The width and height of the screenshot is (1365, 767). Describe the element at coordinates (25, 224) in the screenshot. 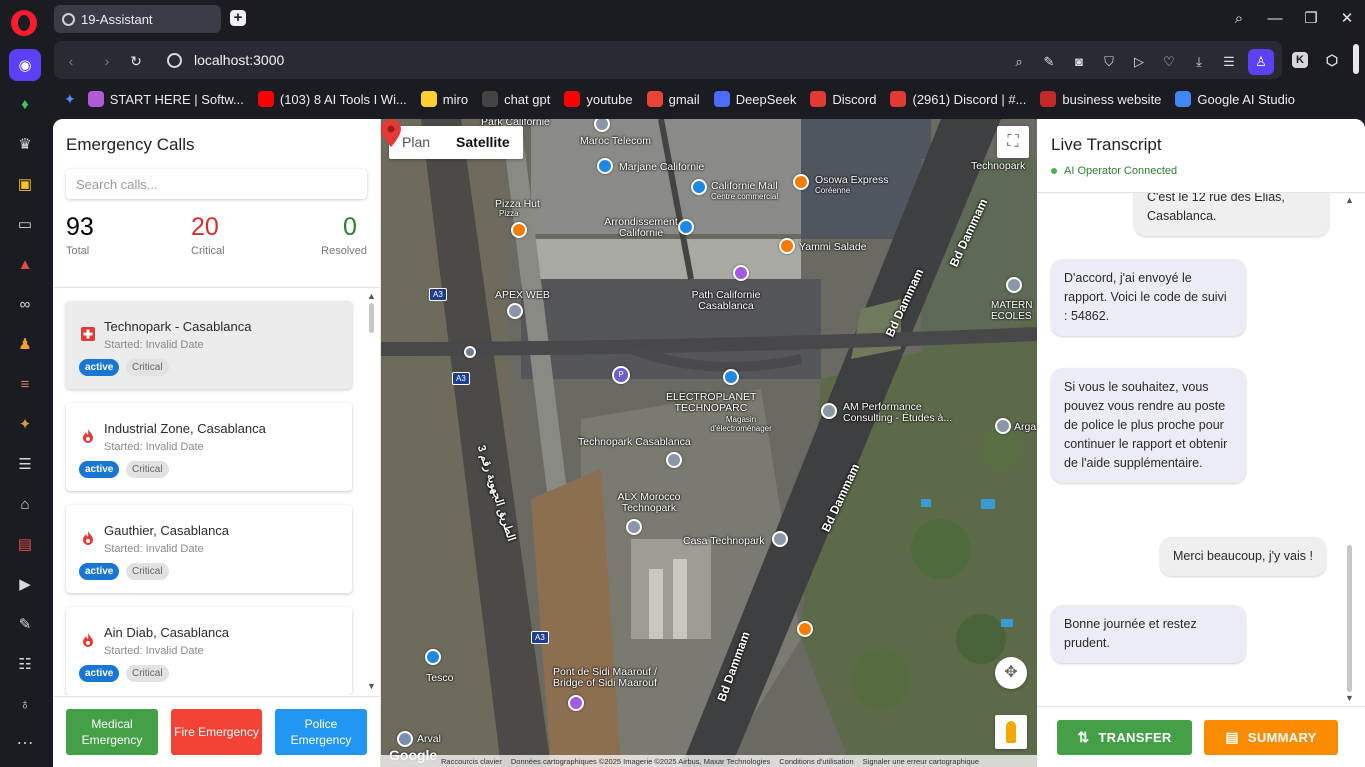

I see `car-icon: ▭` at that location.